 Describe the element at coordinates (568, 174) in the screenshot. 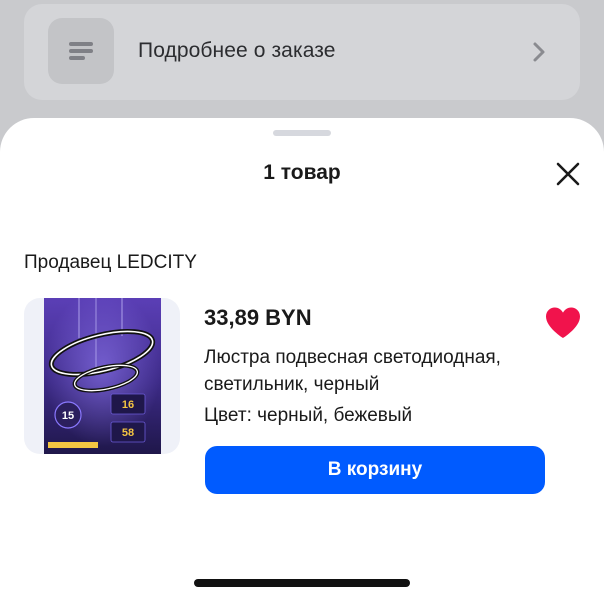

I see `close-icon` at that location.